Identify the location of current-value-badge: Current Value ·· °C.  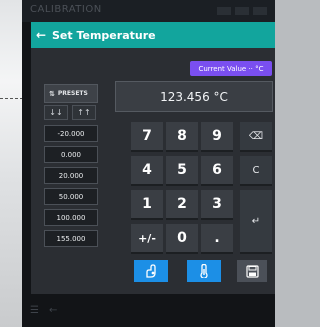
(231, 68).